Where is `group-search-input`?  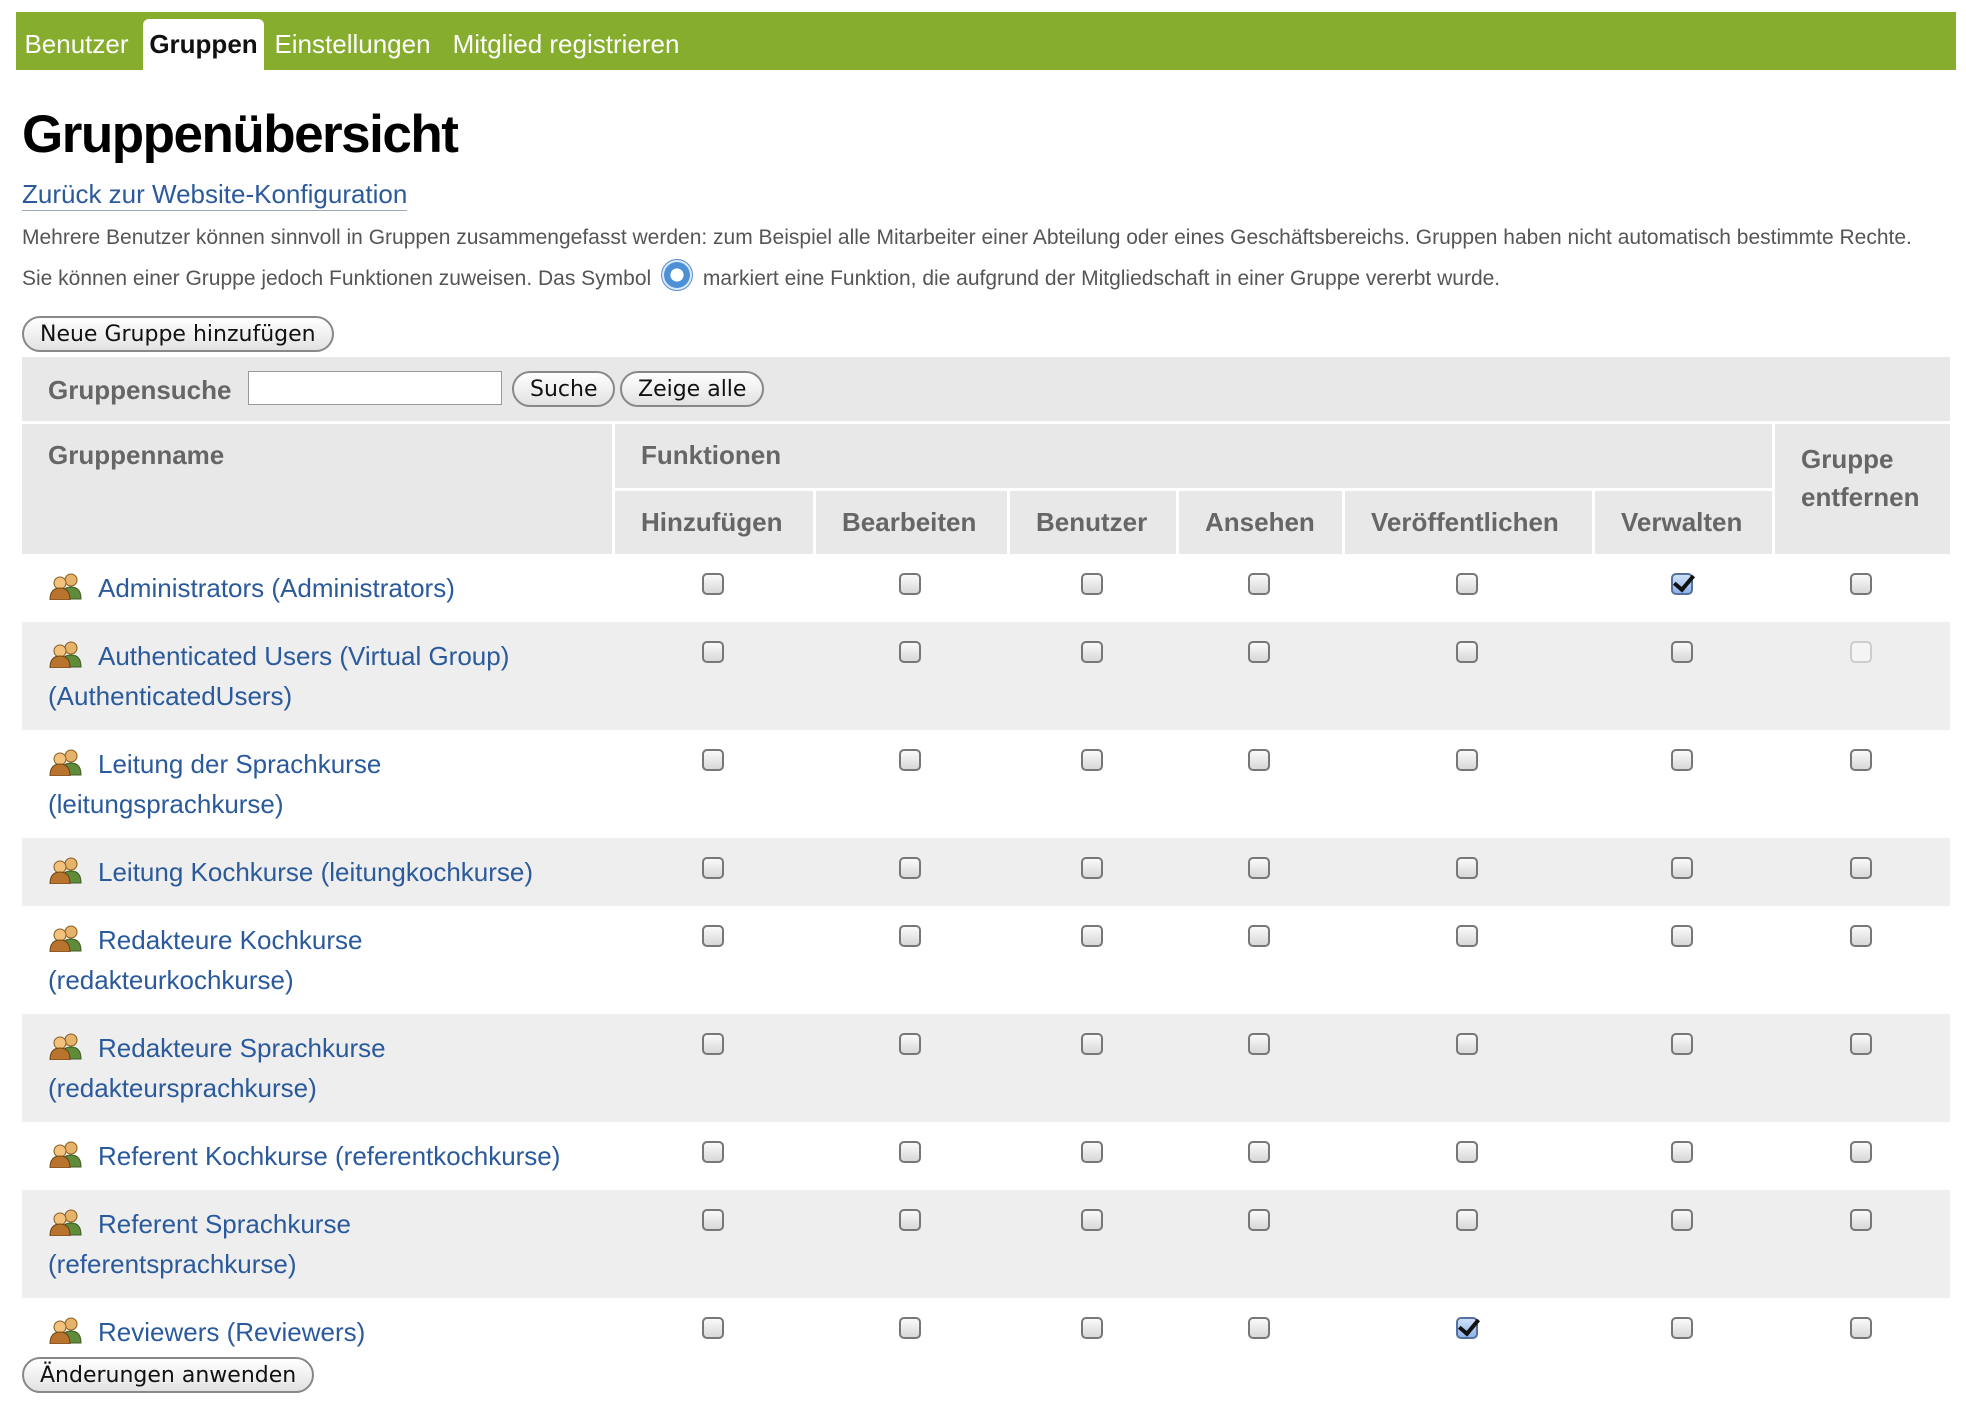
group-search-input is located at coordinates (375, 388).